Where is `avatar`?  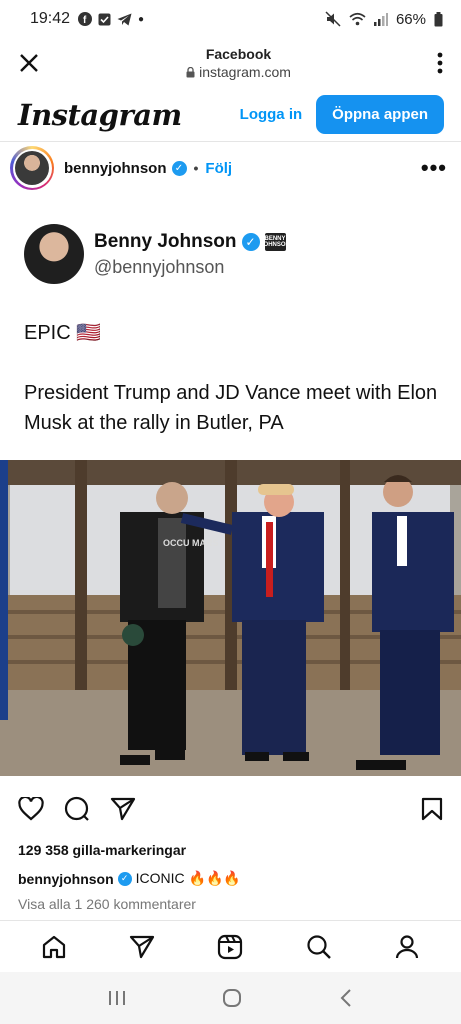
avatar is located at coordinates (32, 168).